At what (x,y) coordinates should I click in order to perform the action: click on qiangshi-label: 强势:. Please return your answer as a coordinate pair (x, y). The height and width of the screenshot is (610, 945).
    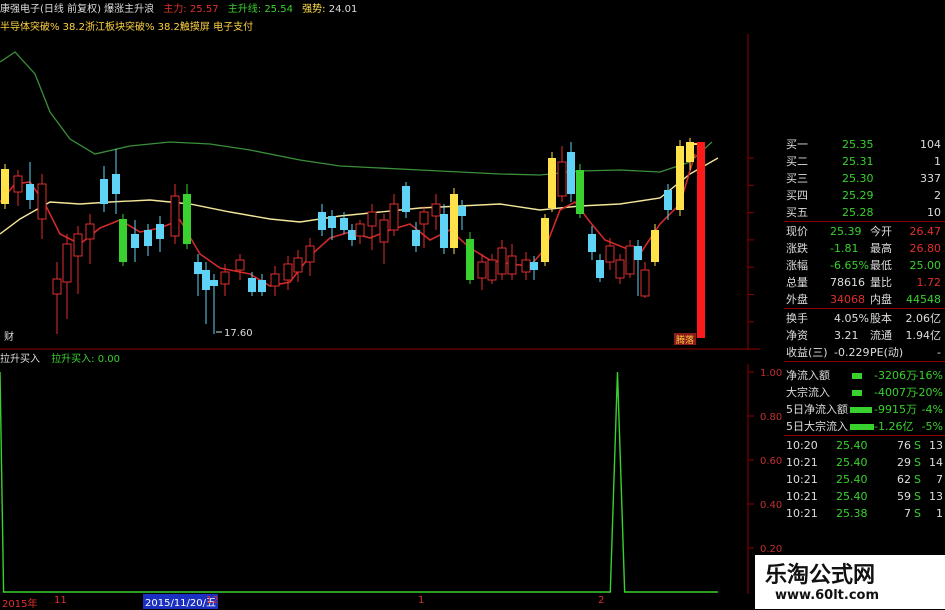
    Looking at the image, I should click on (314, 9).